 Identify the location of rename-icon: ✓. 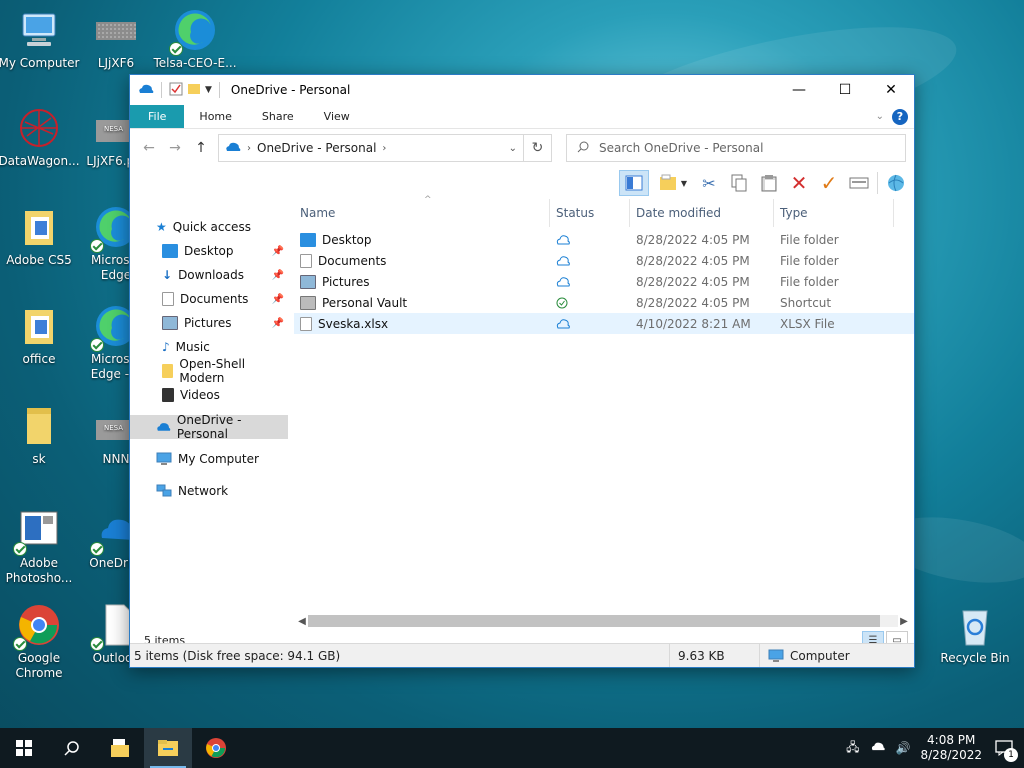
(829, 183).